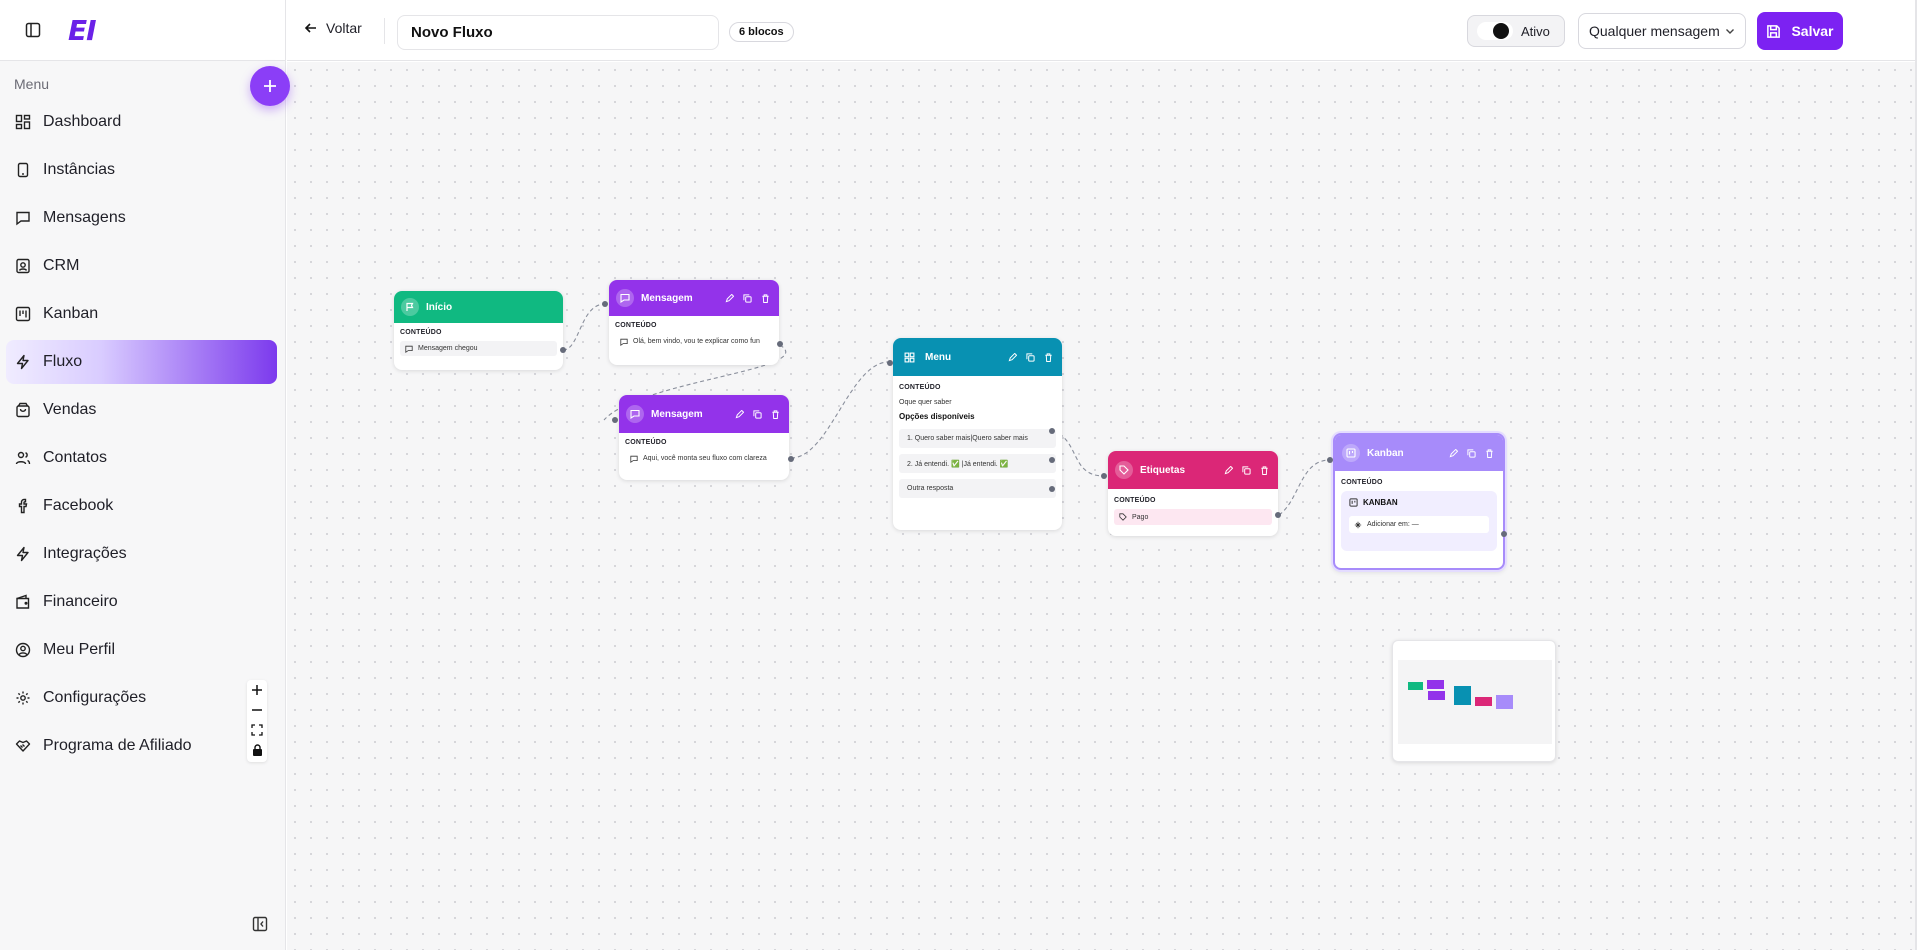  Describe the element at coordinates (780, 344) in the screenshot. I see `port-msg1-out` at that location.